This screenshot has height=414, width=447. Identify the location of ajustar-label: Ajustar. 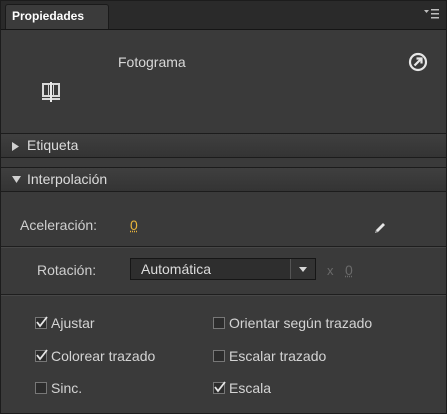
(73, 323).